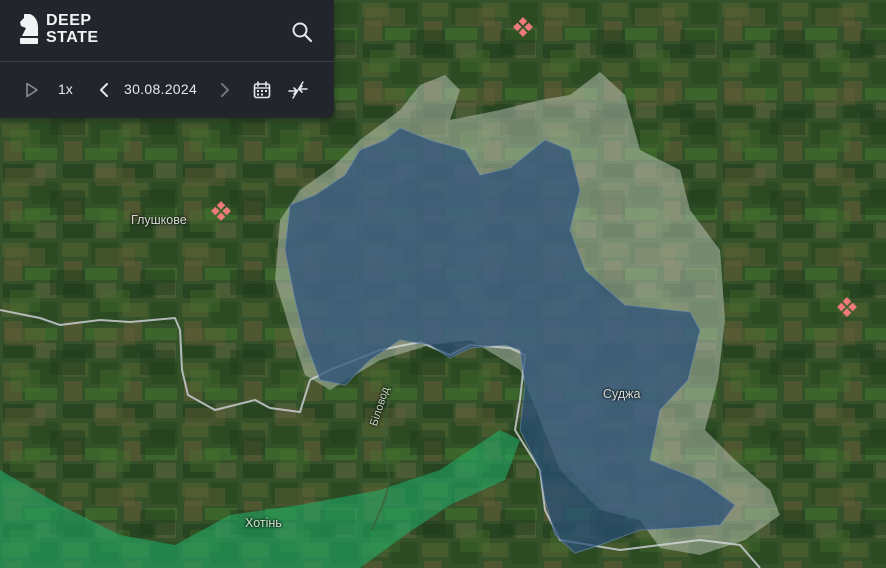  I want to click on calendar-button, so click(262, 90).